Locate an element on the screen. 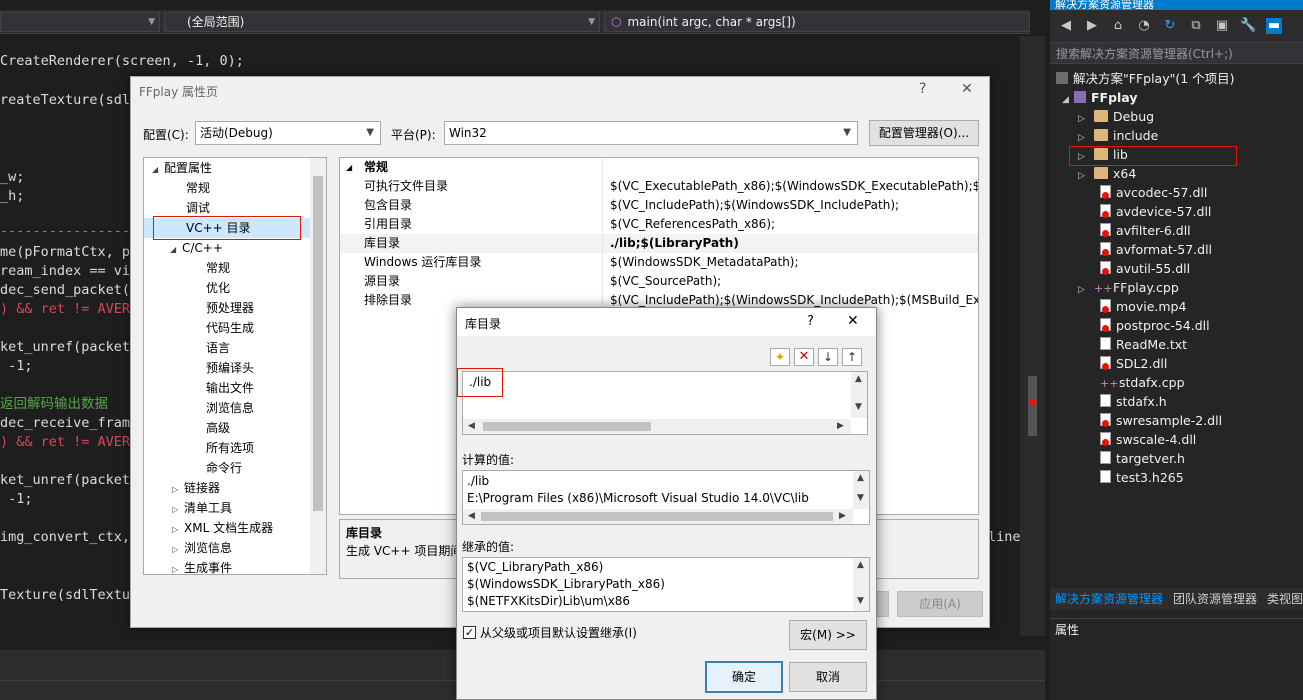  tree-node-cpp: ◢ C/C++ is located at coordinates (196, 248).